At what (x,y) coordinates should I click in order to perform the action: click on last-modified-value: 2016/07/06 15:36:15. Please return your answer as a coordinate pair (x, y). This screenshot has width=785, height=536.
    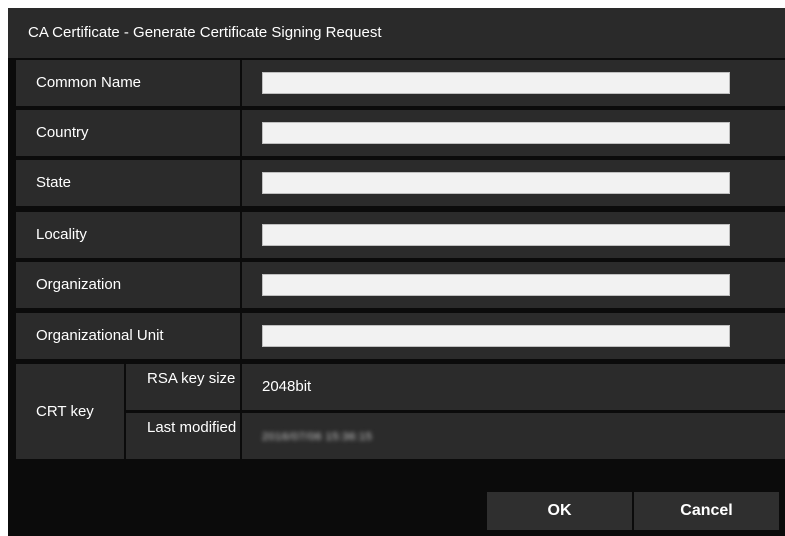
    Looking at the image, I should click on (317, 437).